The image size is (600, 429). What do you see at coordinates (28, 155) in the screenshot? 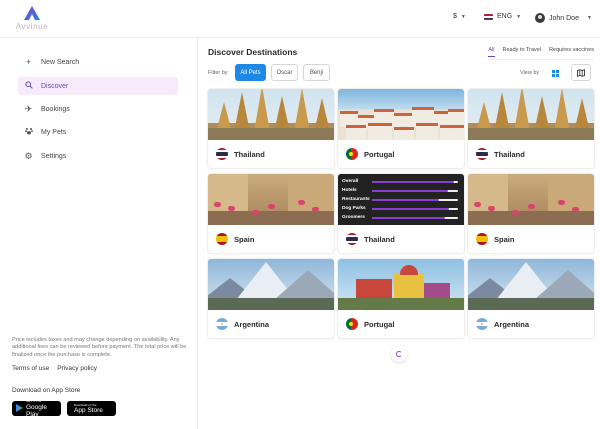
I see `gear-icon: ⚙` at bounding box center [28, 155].